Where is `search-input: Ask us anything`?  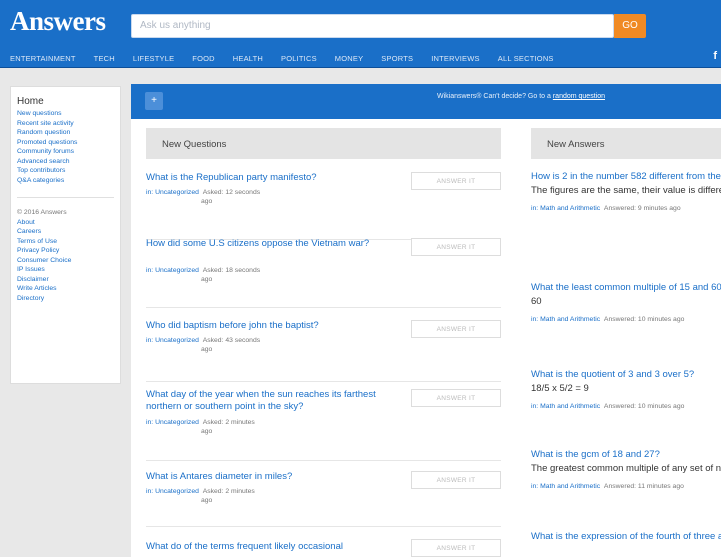 search-input: Ask us anything is located at coordinates (372, 26).